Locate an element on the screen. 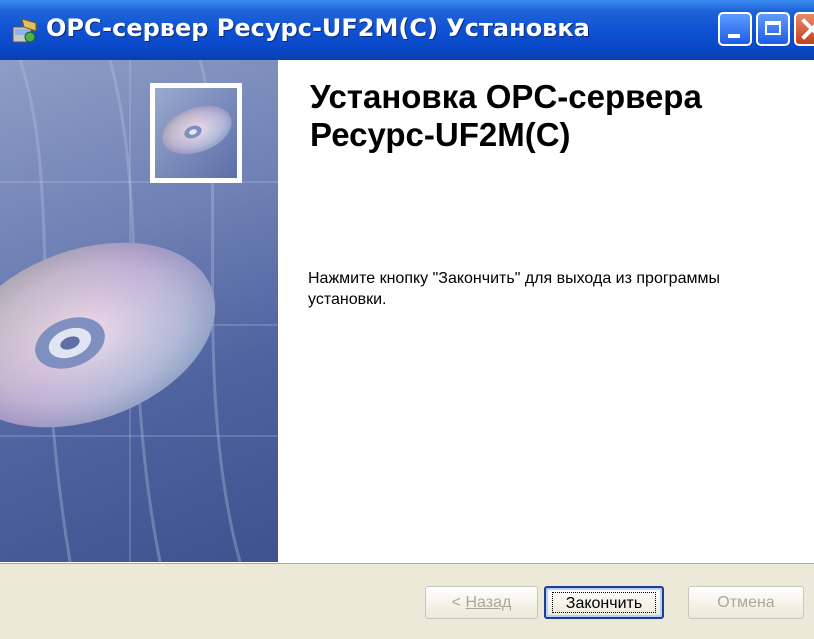 The height and width of the screenshot is (639, 814). cancel-button: Отмена is located at coordinates (746, 602).